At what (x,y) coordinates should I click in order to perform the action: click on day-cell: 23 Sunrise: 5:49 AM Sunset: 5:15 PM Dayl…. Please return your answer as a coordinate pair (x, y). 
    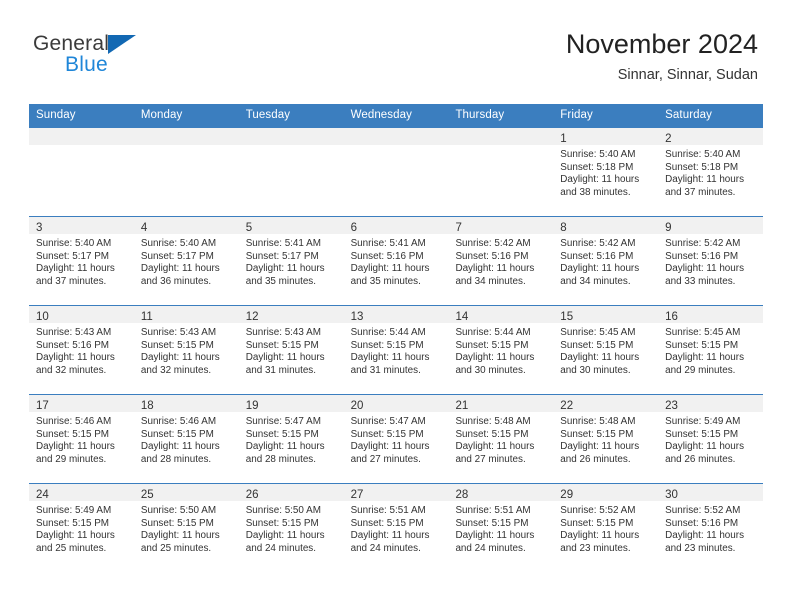
    Looking at the image, I should click on (711, 439).